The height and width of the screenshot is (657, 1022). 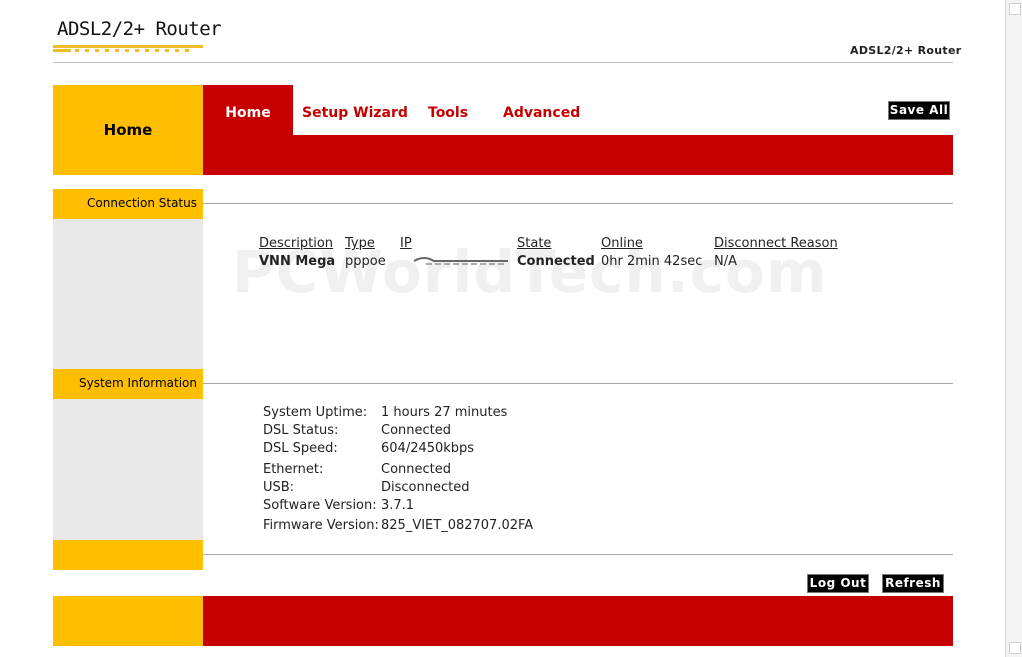 What do you see at coordinates (913, 583) in the screenshot?
I see `refresh-button: Refresh` at bounding box center [913, 583].